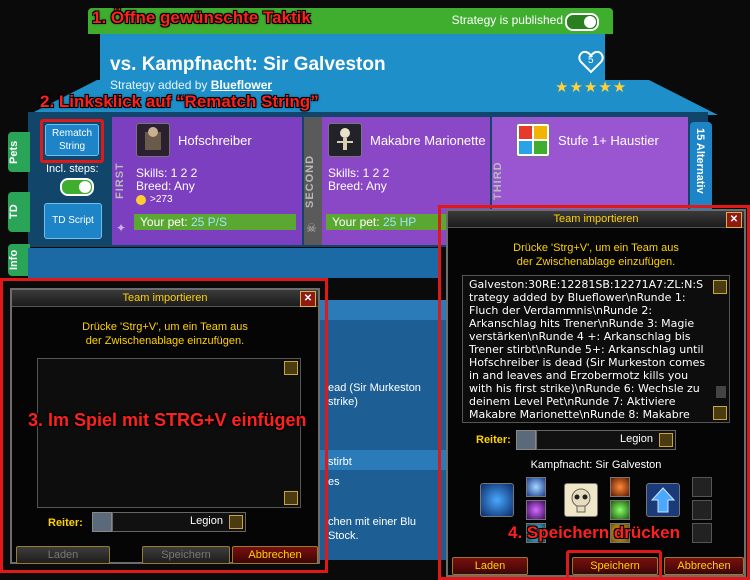  Describe the element at coordinates (428, 140) in the screenshot. I see `pet-name: Makabre Marionette` at that location.